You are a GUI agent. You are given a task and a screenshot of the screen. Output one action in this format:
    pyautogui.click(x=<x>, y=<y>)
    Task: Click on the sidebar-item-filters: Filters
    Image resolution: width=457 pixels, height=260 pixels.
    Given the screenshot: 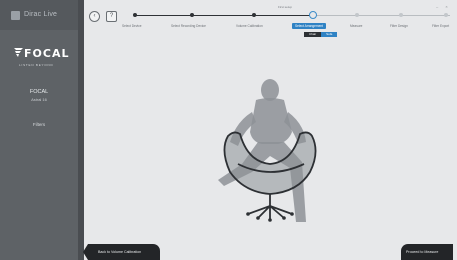 What is the action you would take?
    pyautogui.click(x=39, y=124)
    